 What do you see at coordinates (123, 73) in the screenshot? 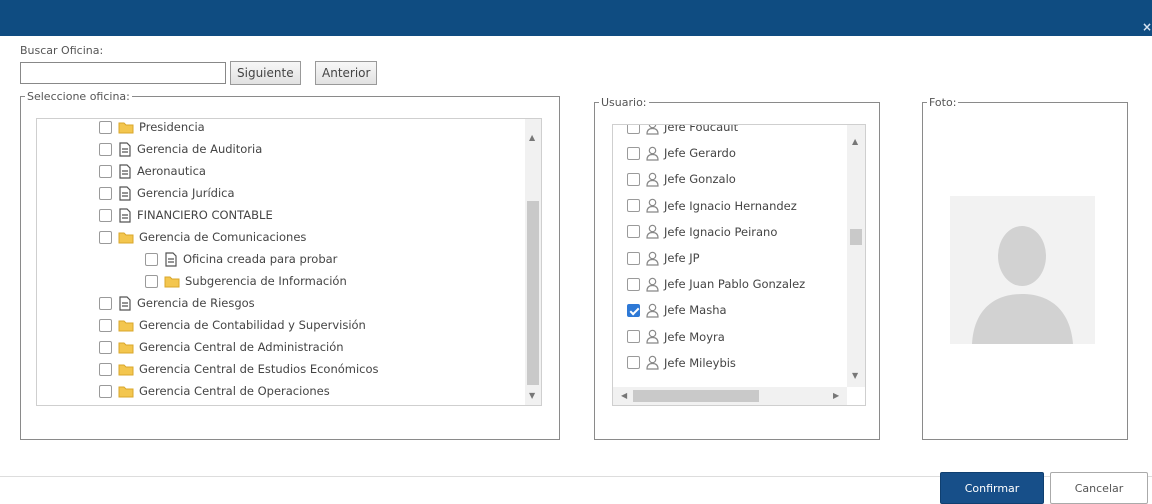
I see `search-input` at bounding box center [123, 73].